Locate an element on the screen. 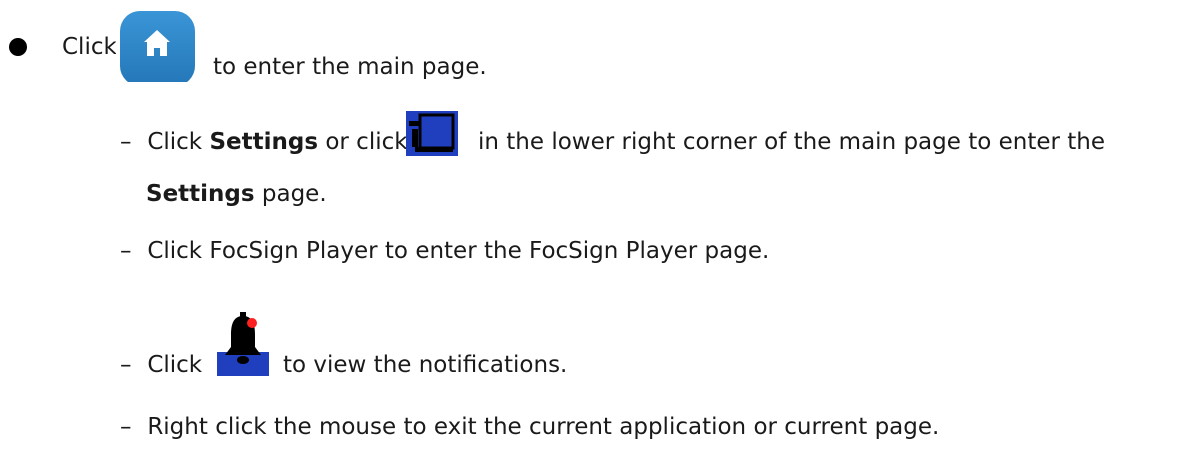  list-item-settings: – Click Settings or click is located at coordinates (264, 142).